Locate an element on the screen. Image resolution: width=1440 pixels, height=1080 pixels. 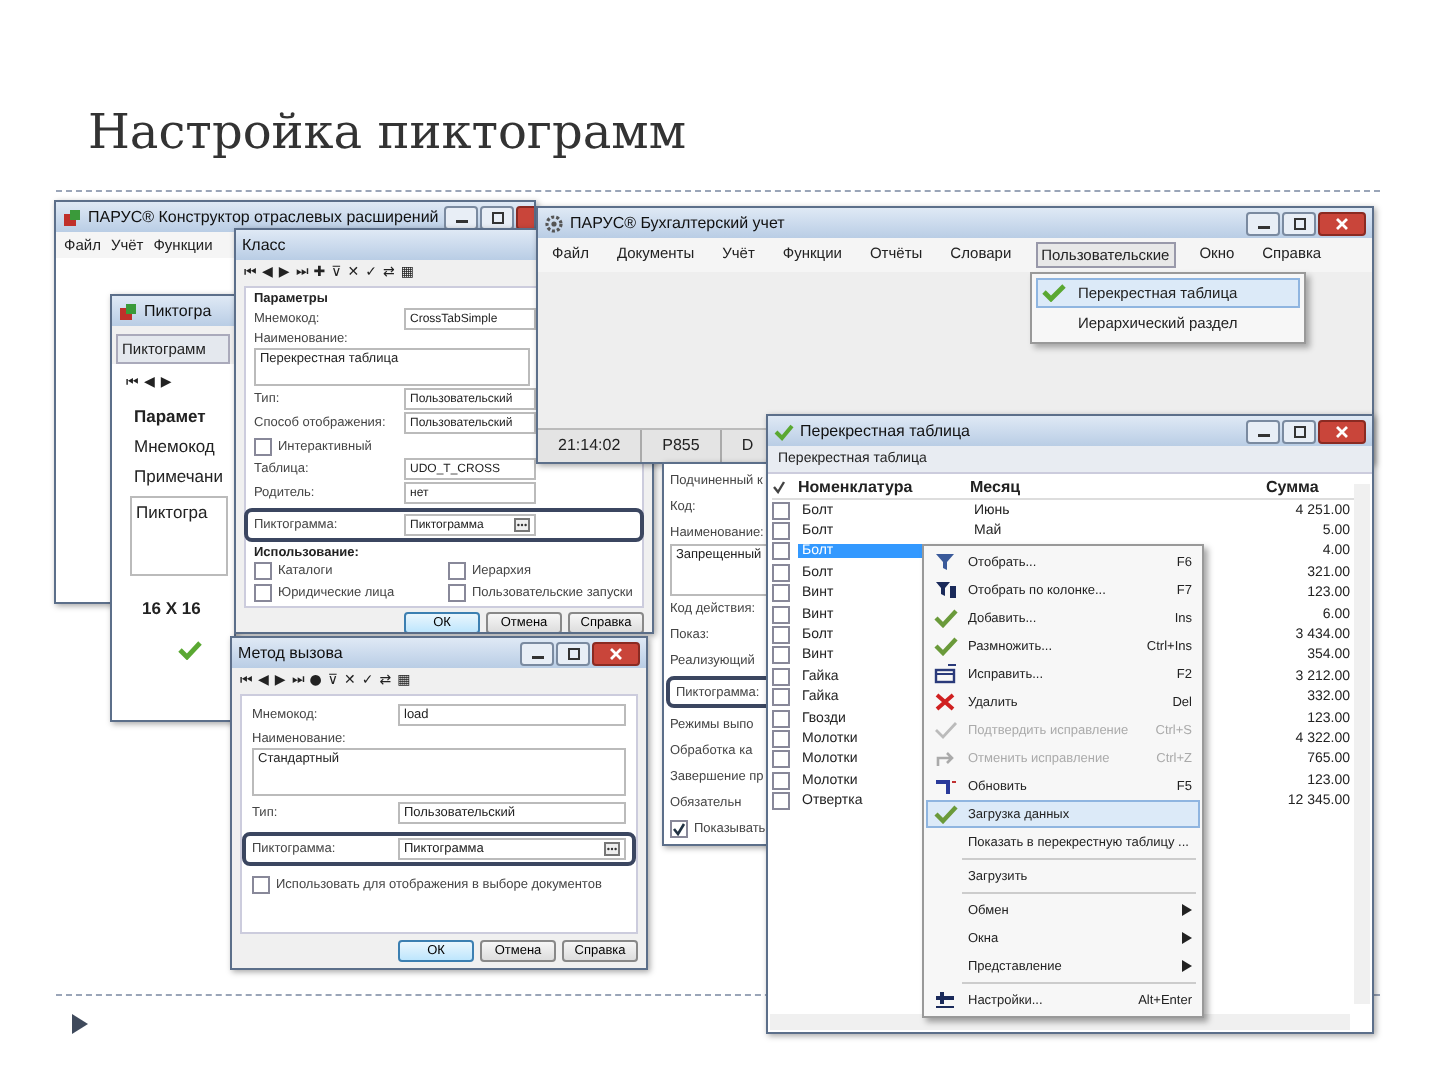
window-title: Пиктогра is located at coordinates (178, 311).